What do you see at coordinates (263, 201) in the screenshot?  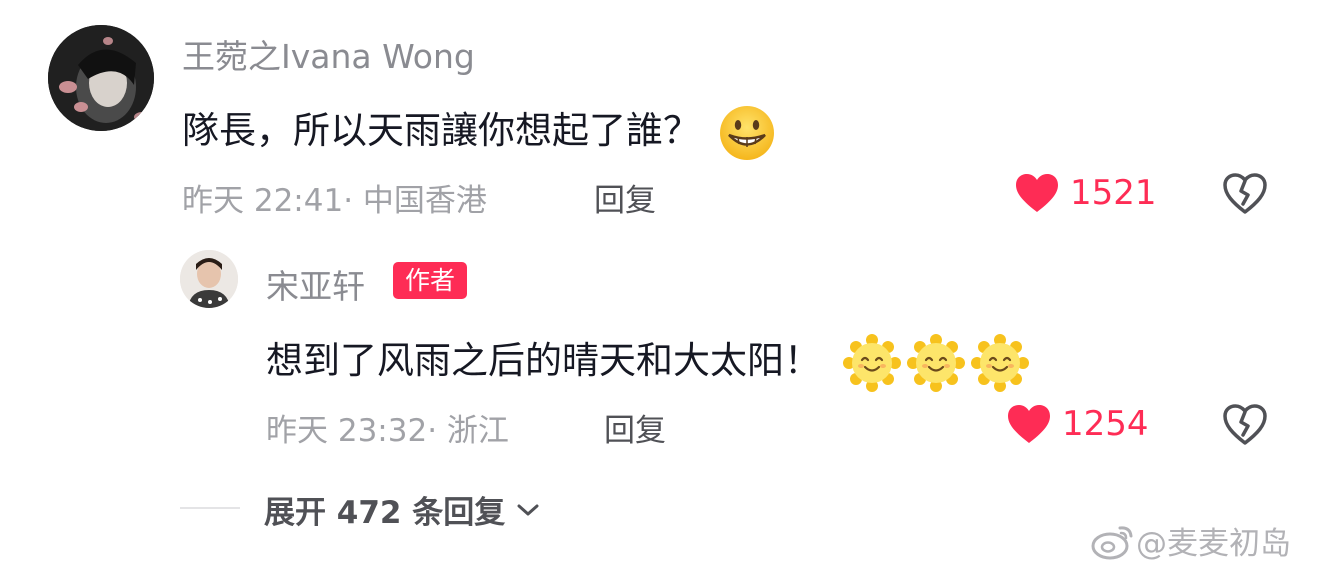 I see `comment-time: 昨天 22:41` at bounding box center [263, 201].